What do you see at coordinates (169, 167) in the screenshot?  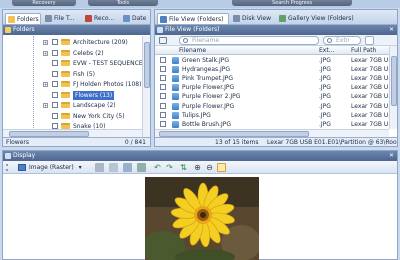 I see `rotate-right-icon: ↷` at bounding box center [169, 167].